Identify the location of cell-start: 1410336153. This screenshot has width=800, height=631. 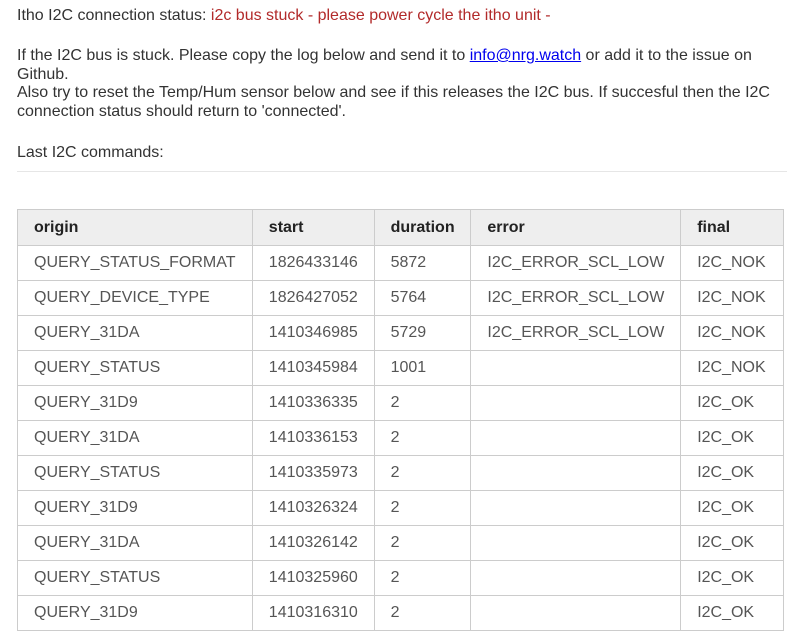
(313, 438).